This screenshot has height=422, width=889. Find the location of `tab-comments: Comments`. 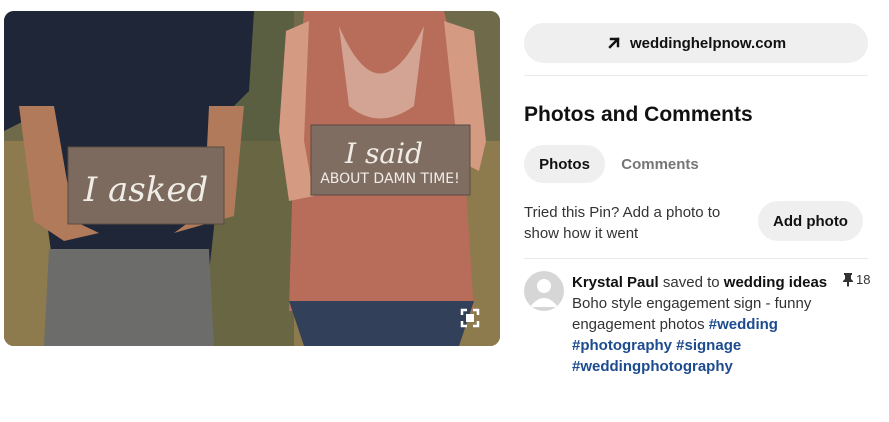

tab-comments: Comments is located at coordinates (660, 164).